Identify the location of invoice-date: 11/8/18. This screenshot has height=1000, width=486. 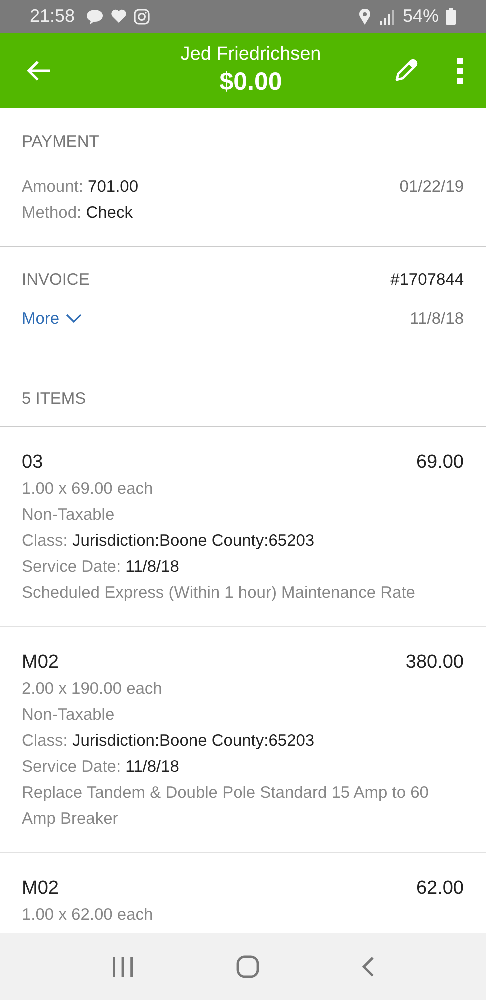
(437, 319).